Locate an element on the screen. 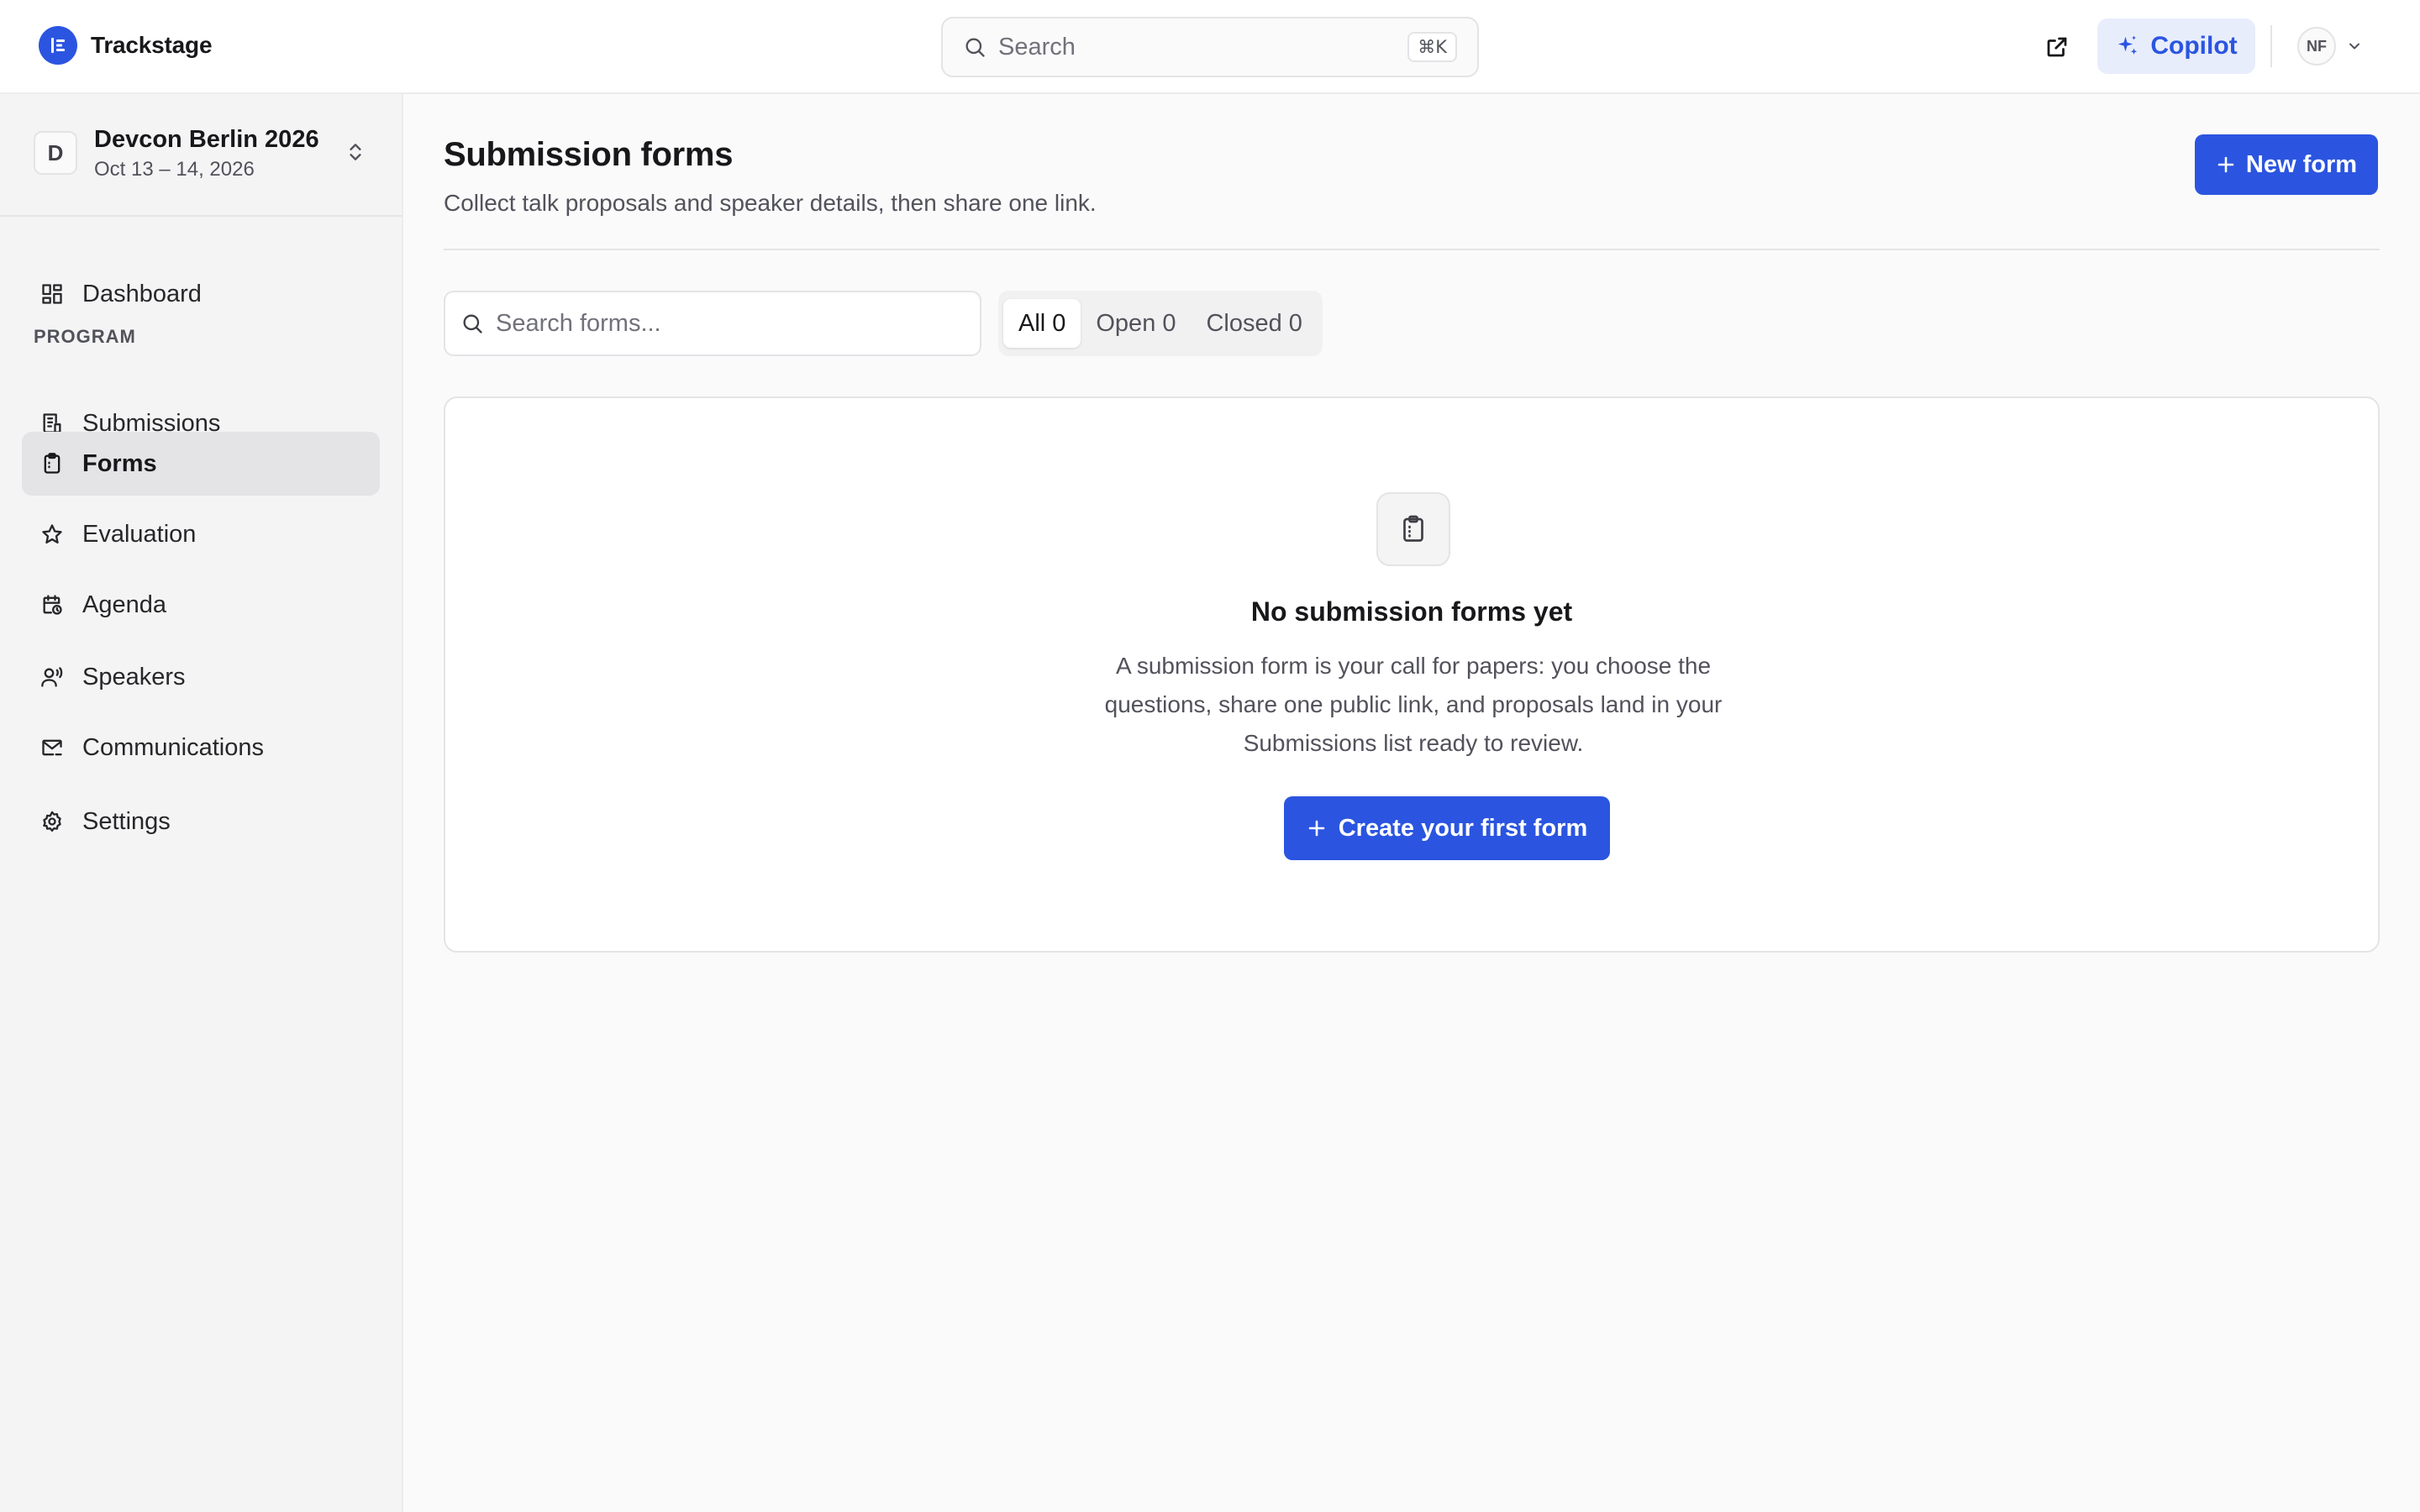 Image resolution: width=2420 pixels, height=1512 pixels. event-switcher: D Devcon Berlin 2026 Oct 13 – 14, 2026 is located at coordinates (201, 155).